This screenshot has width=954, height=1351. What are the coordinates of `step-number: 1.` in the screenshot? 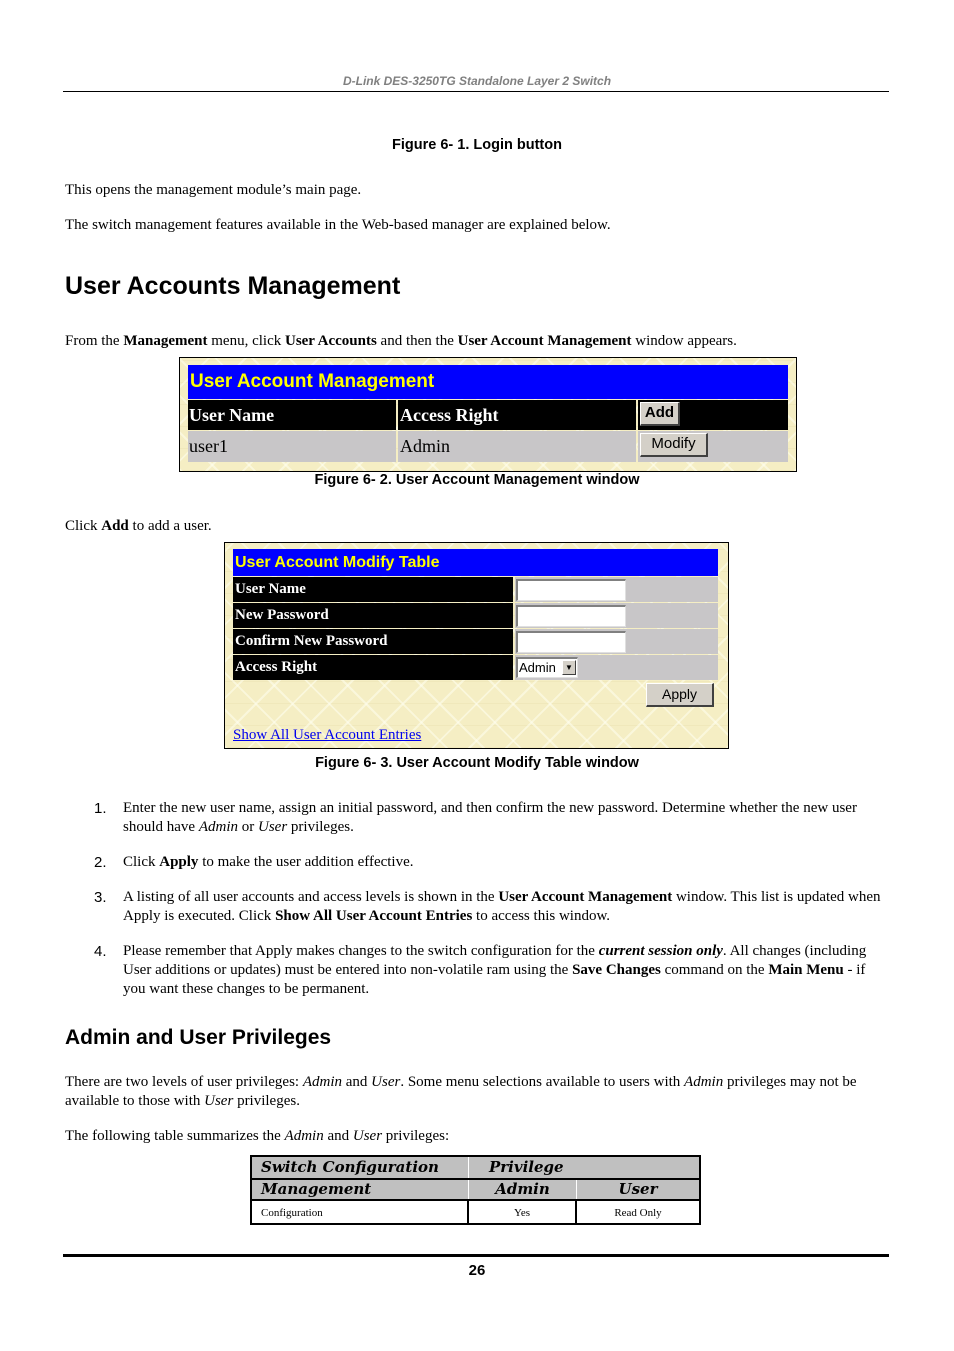 It's located at (100, 808).